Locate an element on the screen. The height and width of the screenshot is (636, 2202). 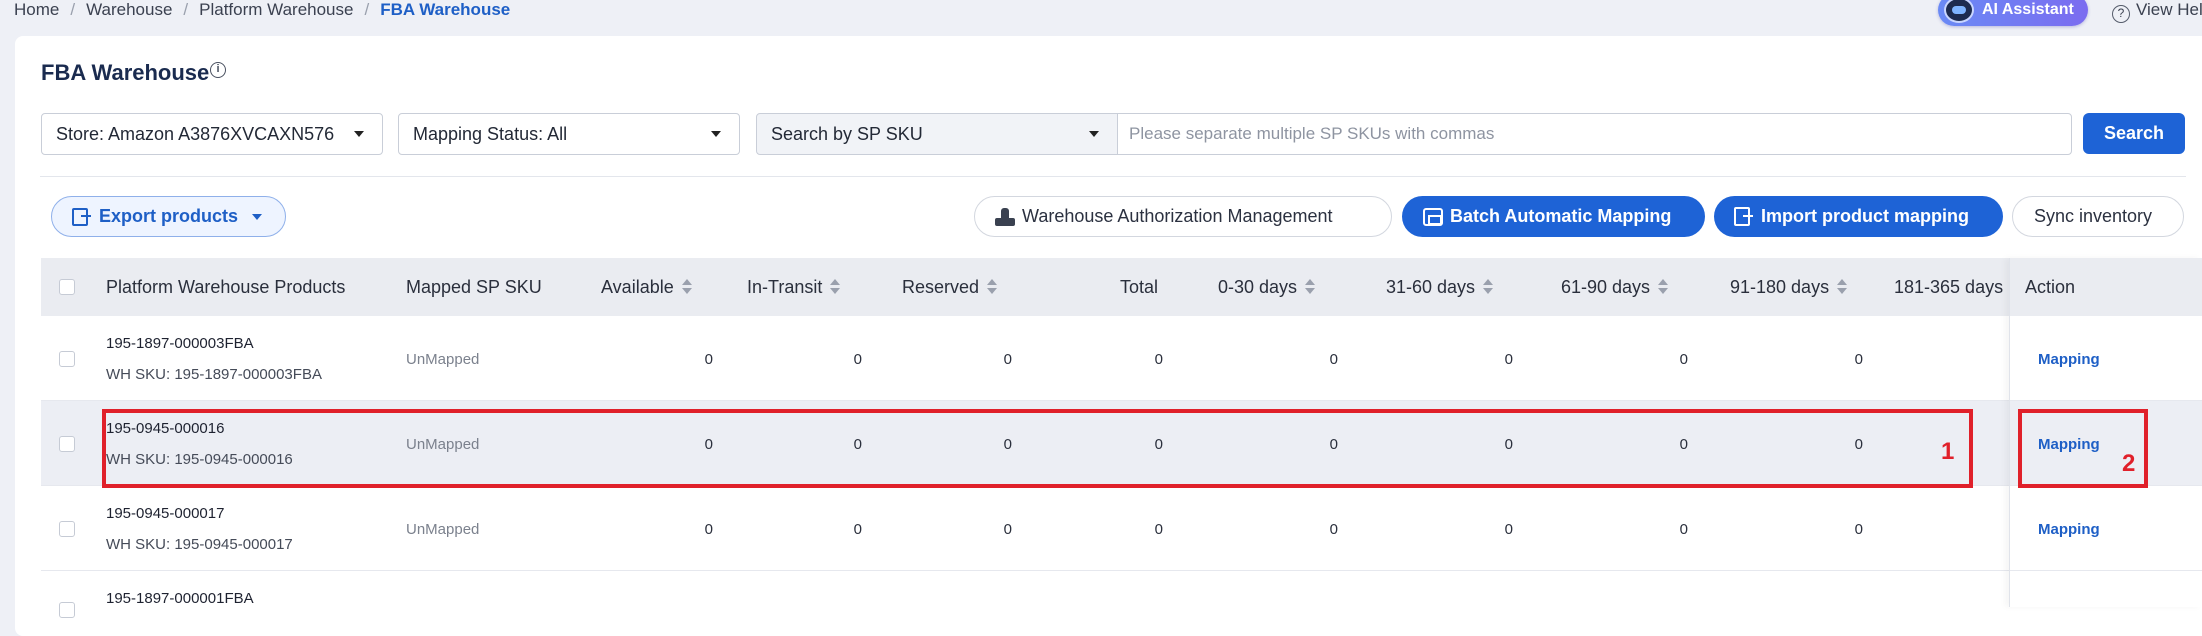
column-header-total: Total is located at coordinates (1139, 287).